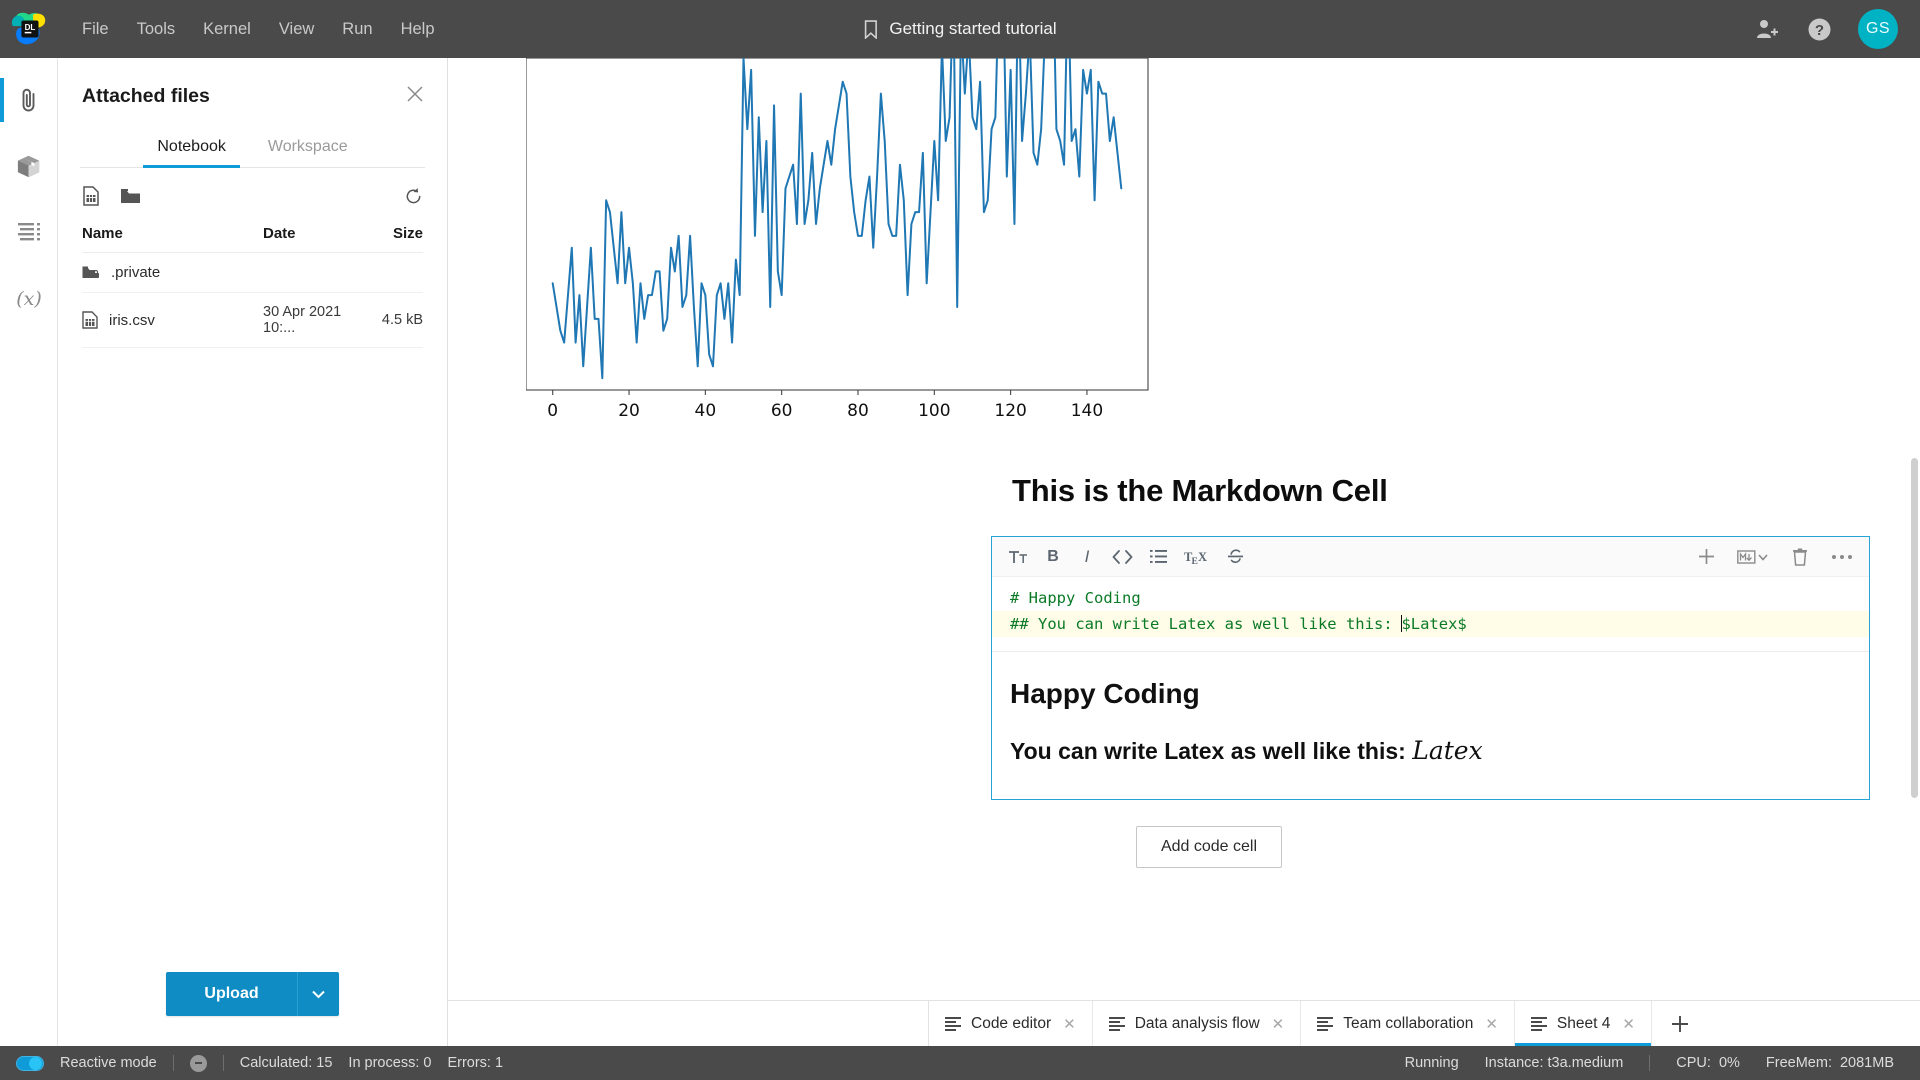 This screenshot has width=1920, height=1080. Describe the element at coordinates (29, 298) in the screenshot. I see `sidebar-item-variables: (x)` at that location.